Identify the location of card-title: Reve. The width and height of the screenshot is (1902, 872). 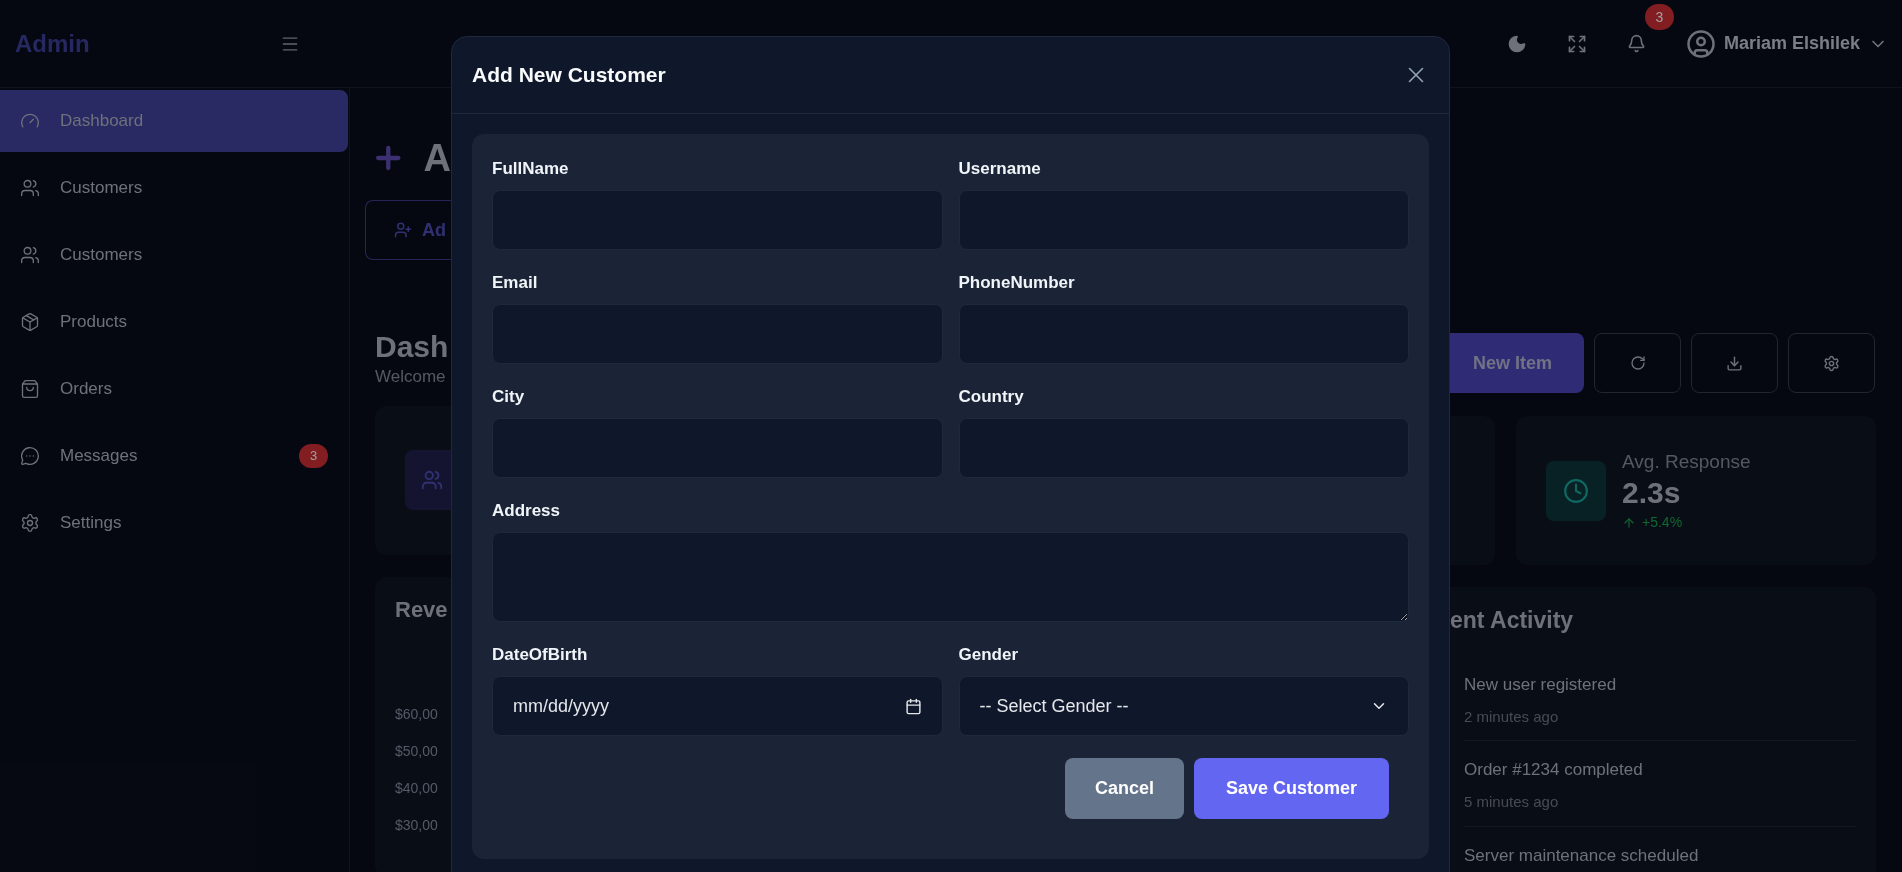
(422, 609).